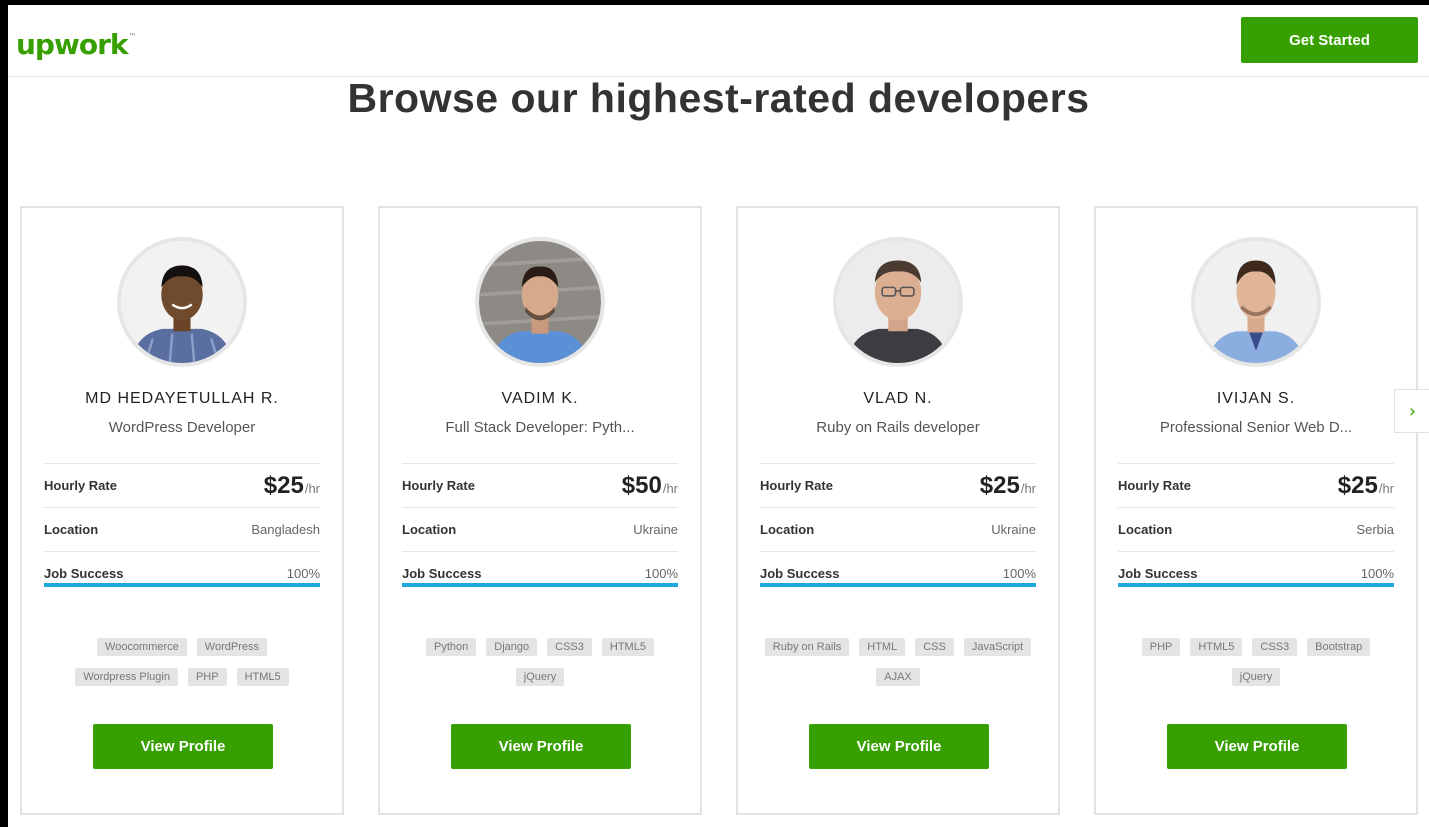 Image resolution: width=1429 pixels, height=827 pixels. I want to click on developer-name: MD HEDAYETULLAH R., so click(182, 398).